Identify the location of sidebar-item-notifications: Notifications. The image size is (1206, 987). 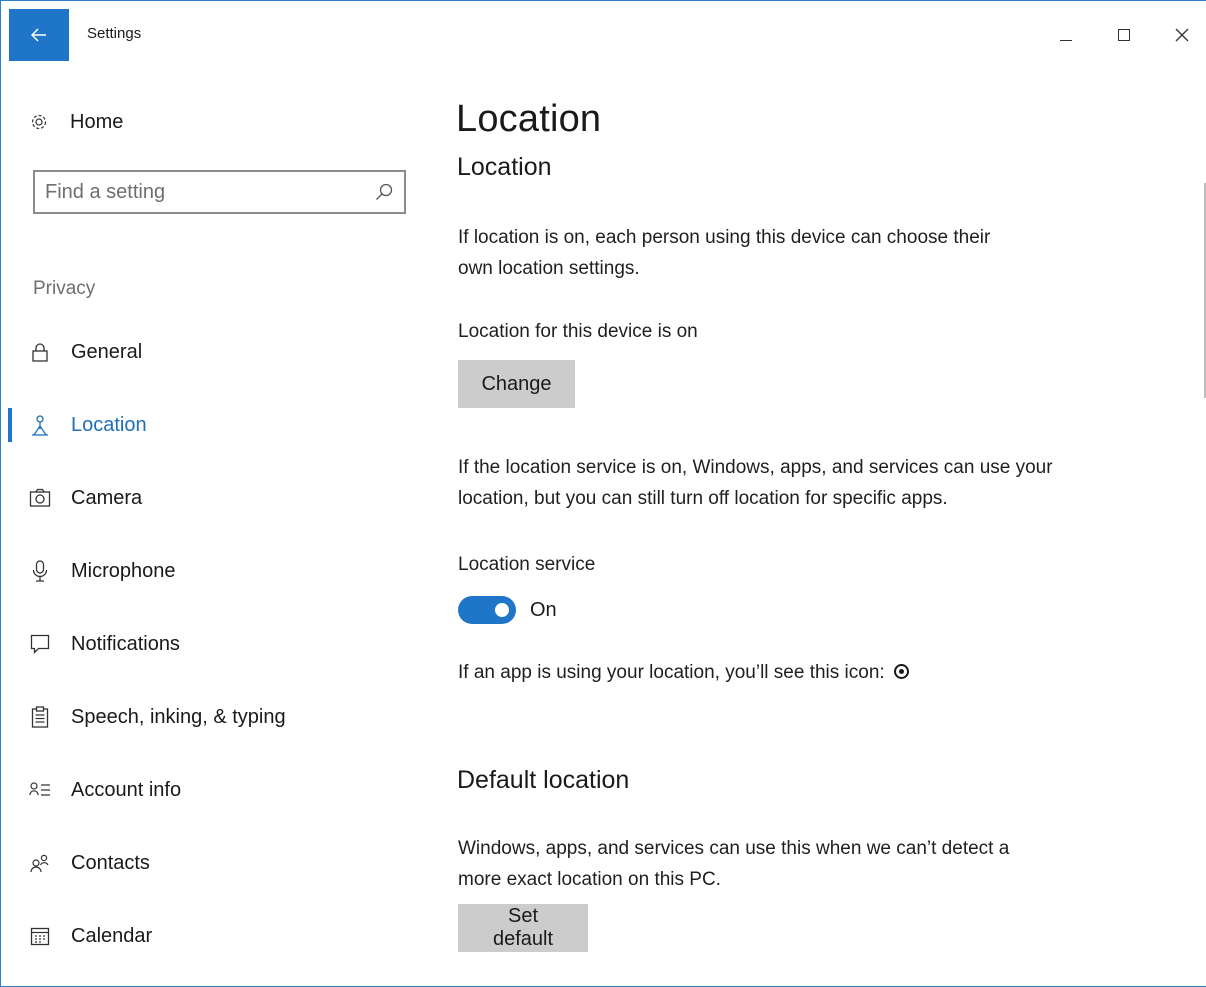
(104, 644).